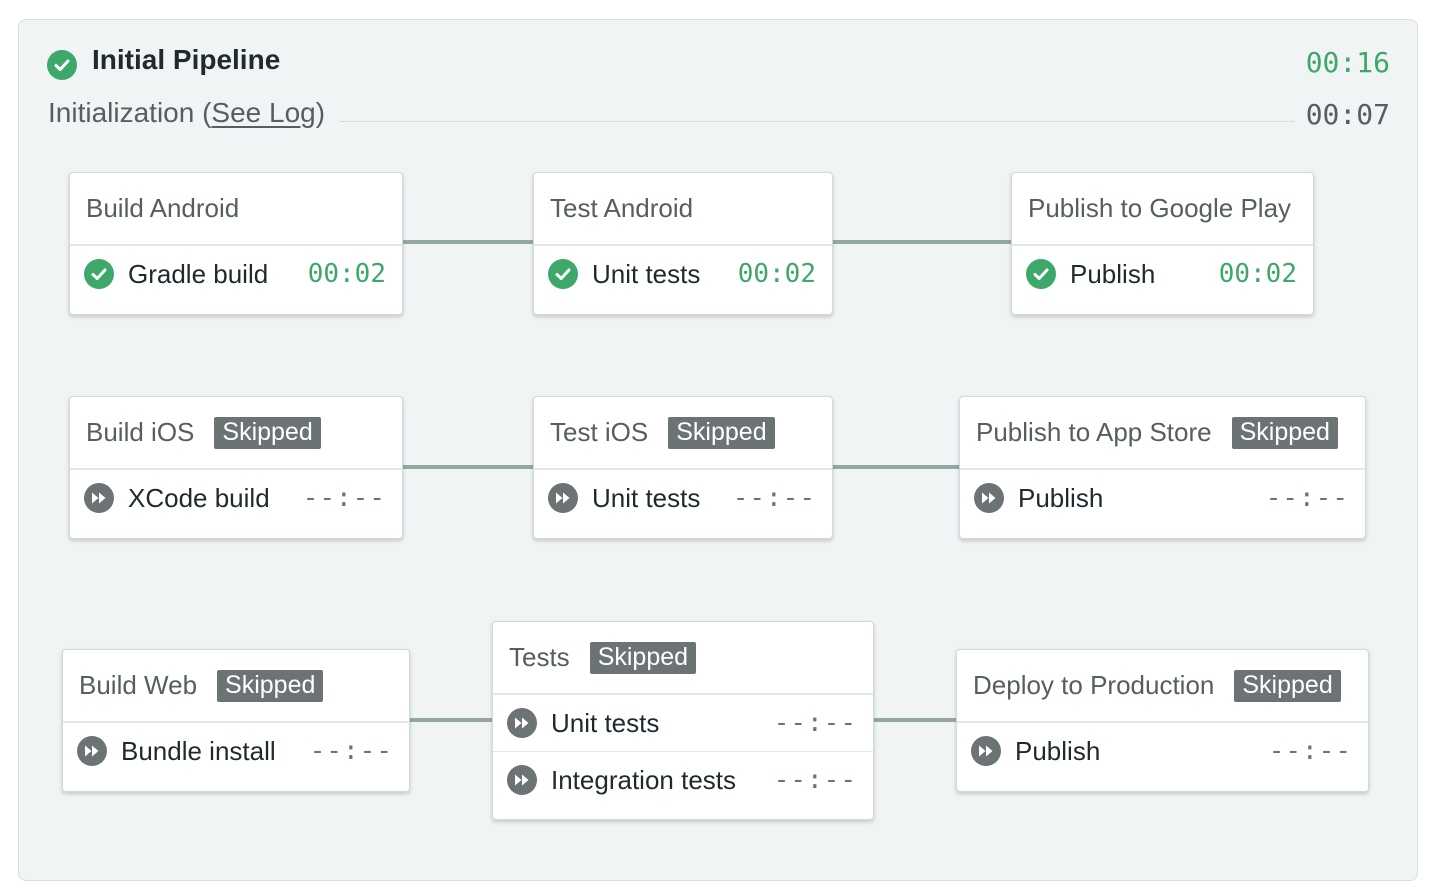  Describe the element at coordinates (683, 467) in the screenshot. I see `block-test-ios: Test iOS Skipped Unit tests --:--` at that location.